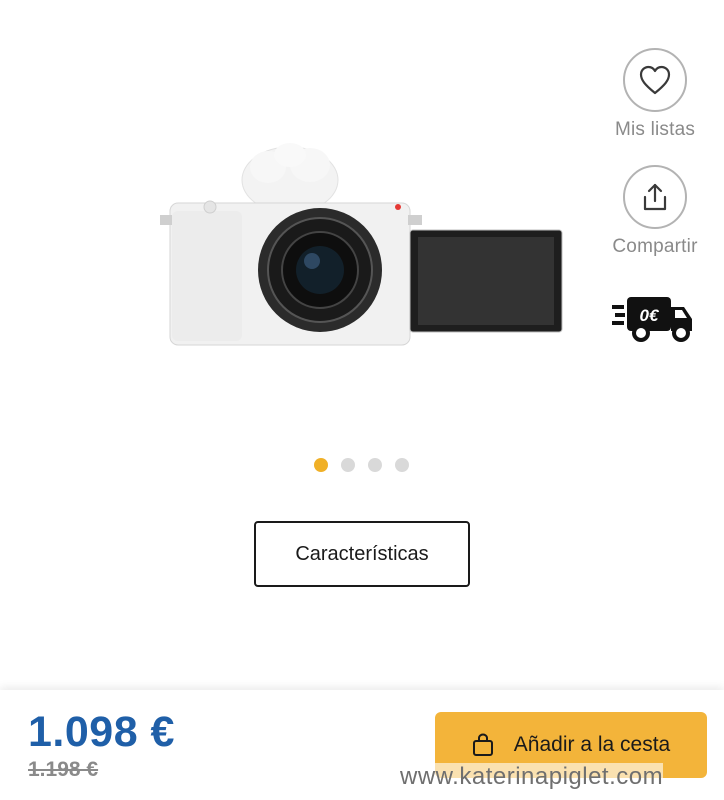 This screenshot has height=800, width=724. What do you see at coordinates (361, 465) in the screenshot?
I see `carousel-indicators` at bounding box center [361, 465].